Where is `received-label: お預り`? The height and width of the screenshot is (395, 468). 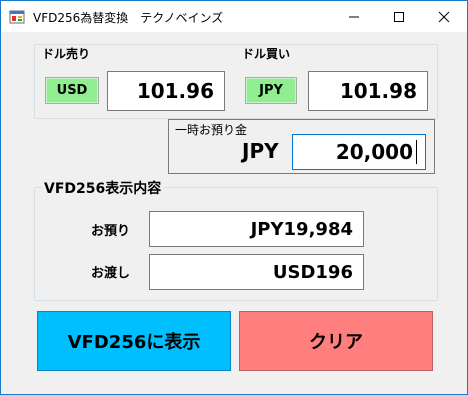 received-label: お預り is located at coordinates (111, 231).